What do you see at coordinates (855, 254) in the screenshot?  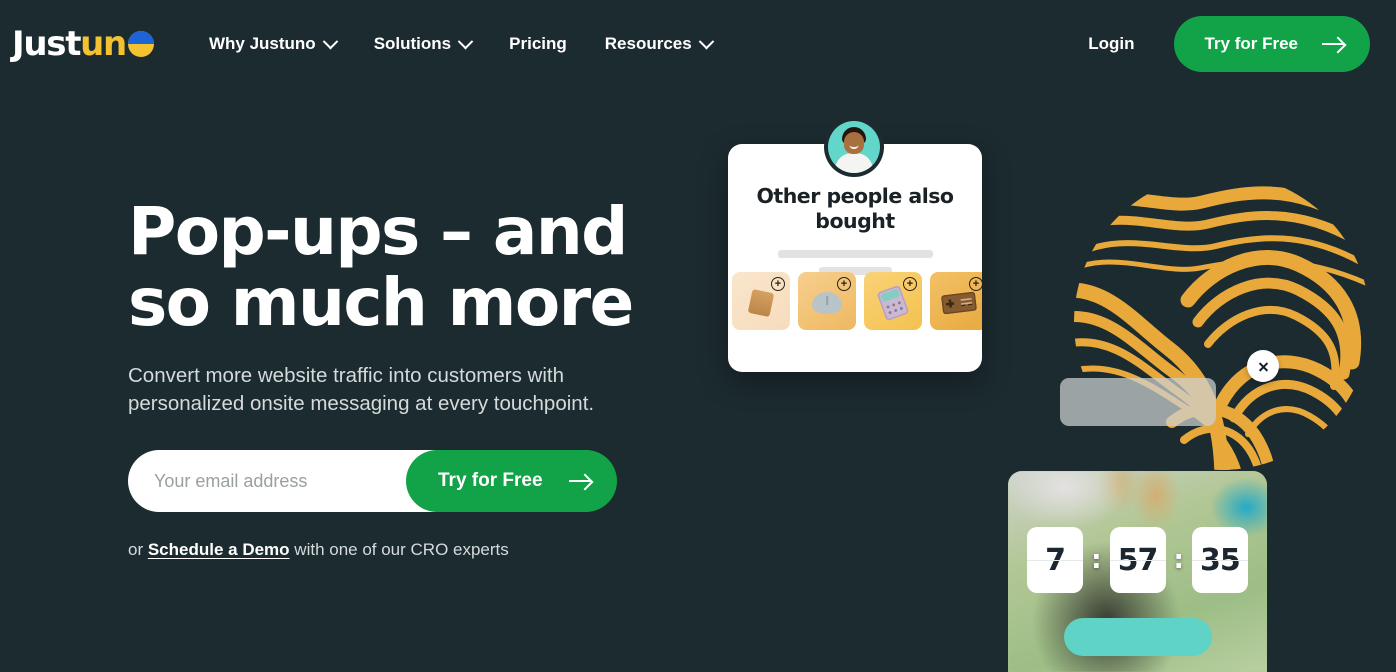 I see `skeleton-line-long` at bounding box center [855, 254].